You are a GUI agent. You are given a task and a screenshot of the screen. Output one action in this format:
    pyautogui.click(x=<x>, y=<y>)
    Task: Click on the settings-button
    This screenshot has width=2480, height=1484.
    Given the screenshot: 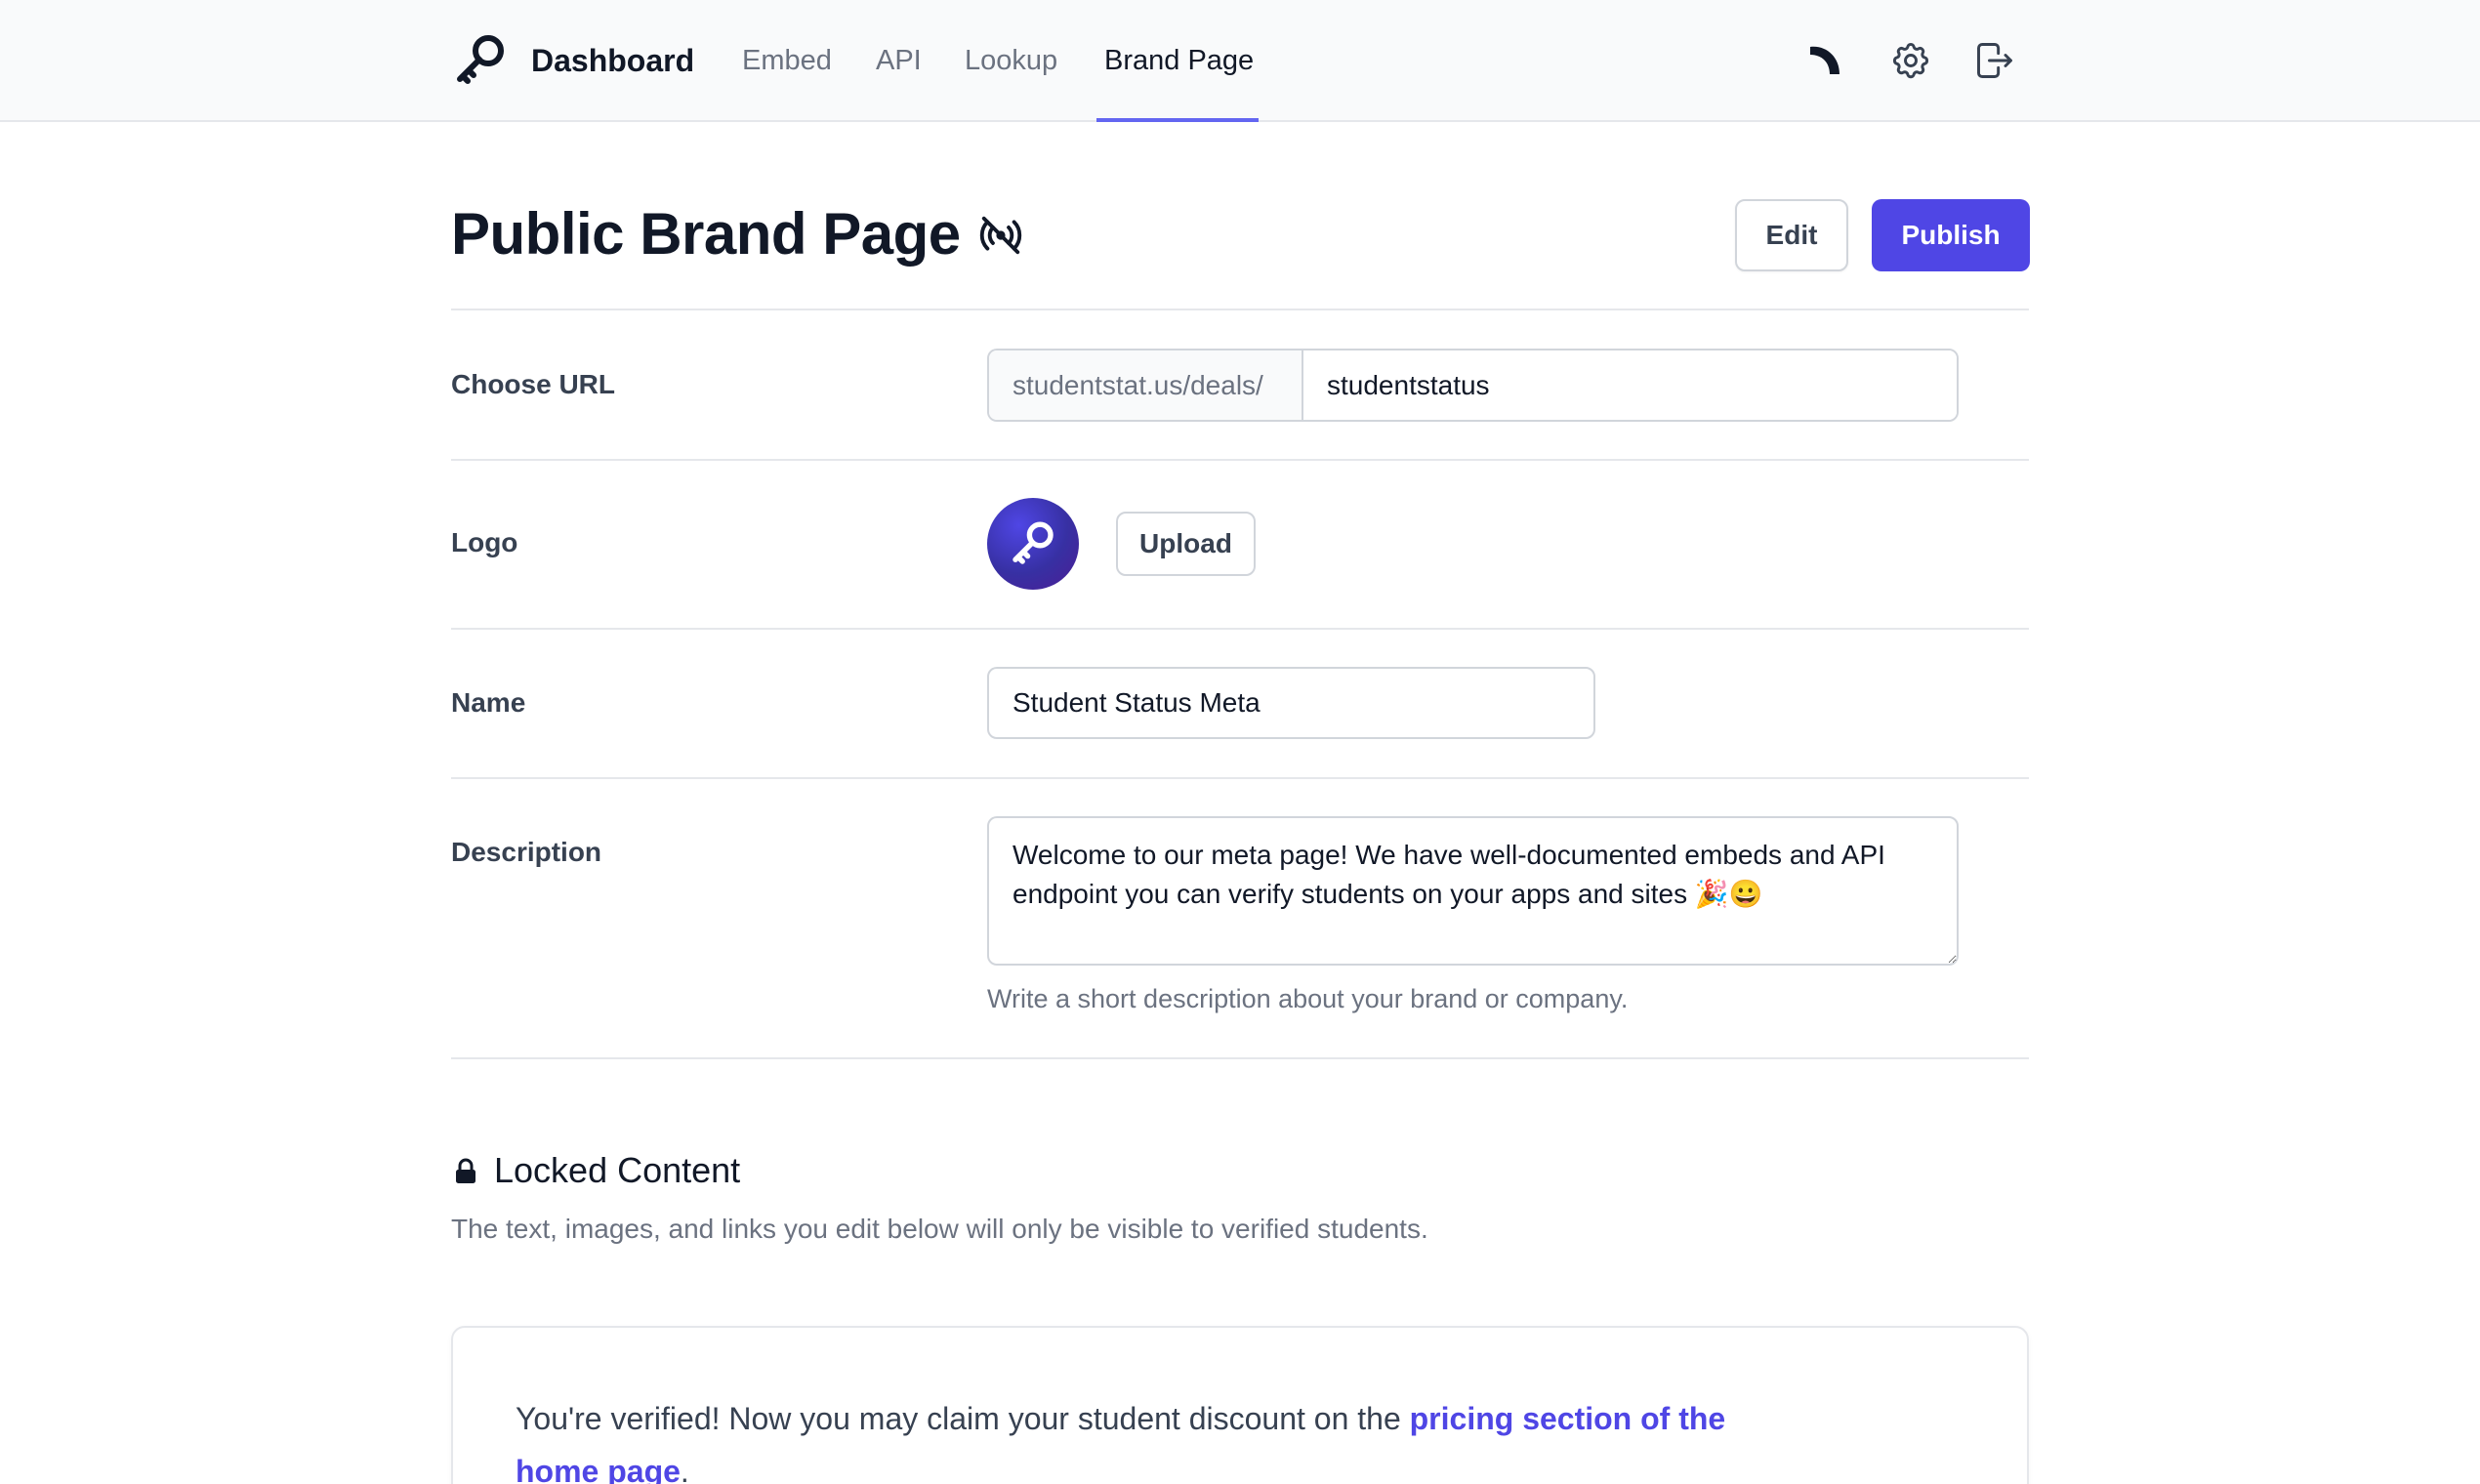 What is the action you would take?
    pyautogui.click(x=1910, y=61)
    